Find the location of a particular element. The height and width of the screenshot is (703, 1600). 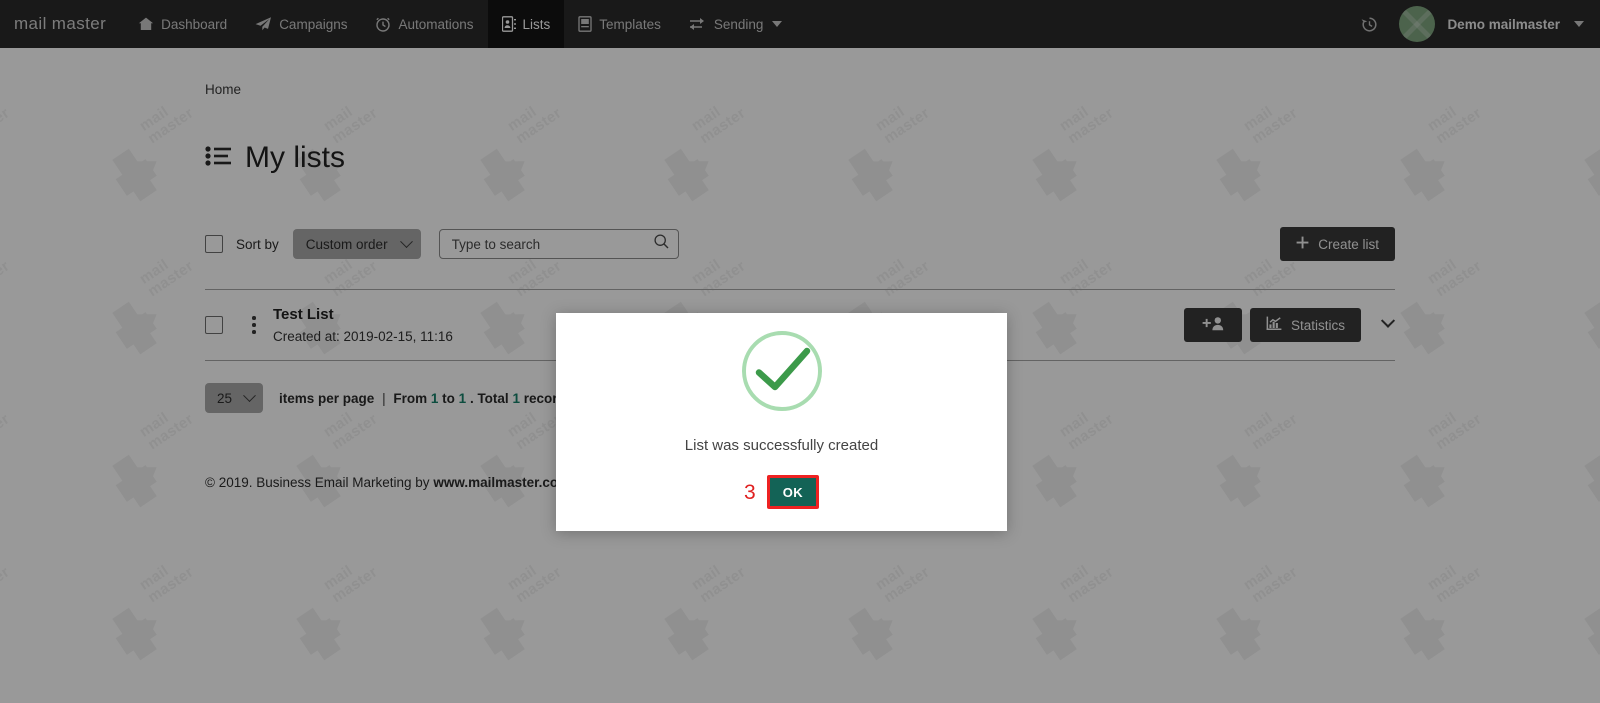

modal-ok-button: OK is located at coordinates (792, 492).